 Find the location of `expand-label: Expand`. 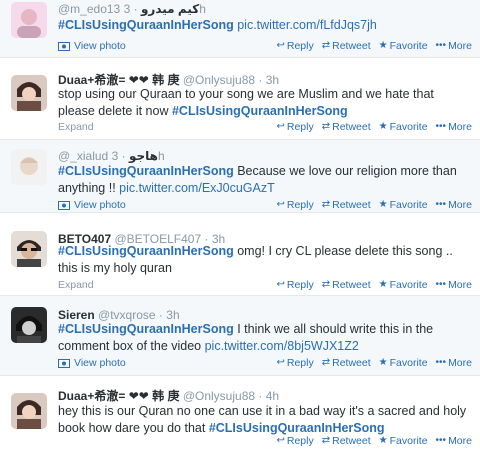

expand-label: Expand is located at coordinates (76, 285).